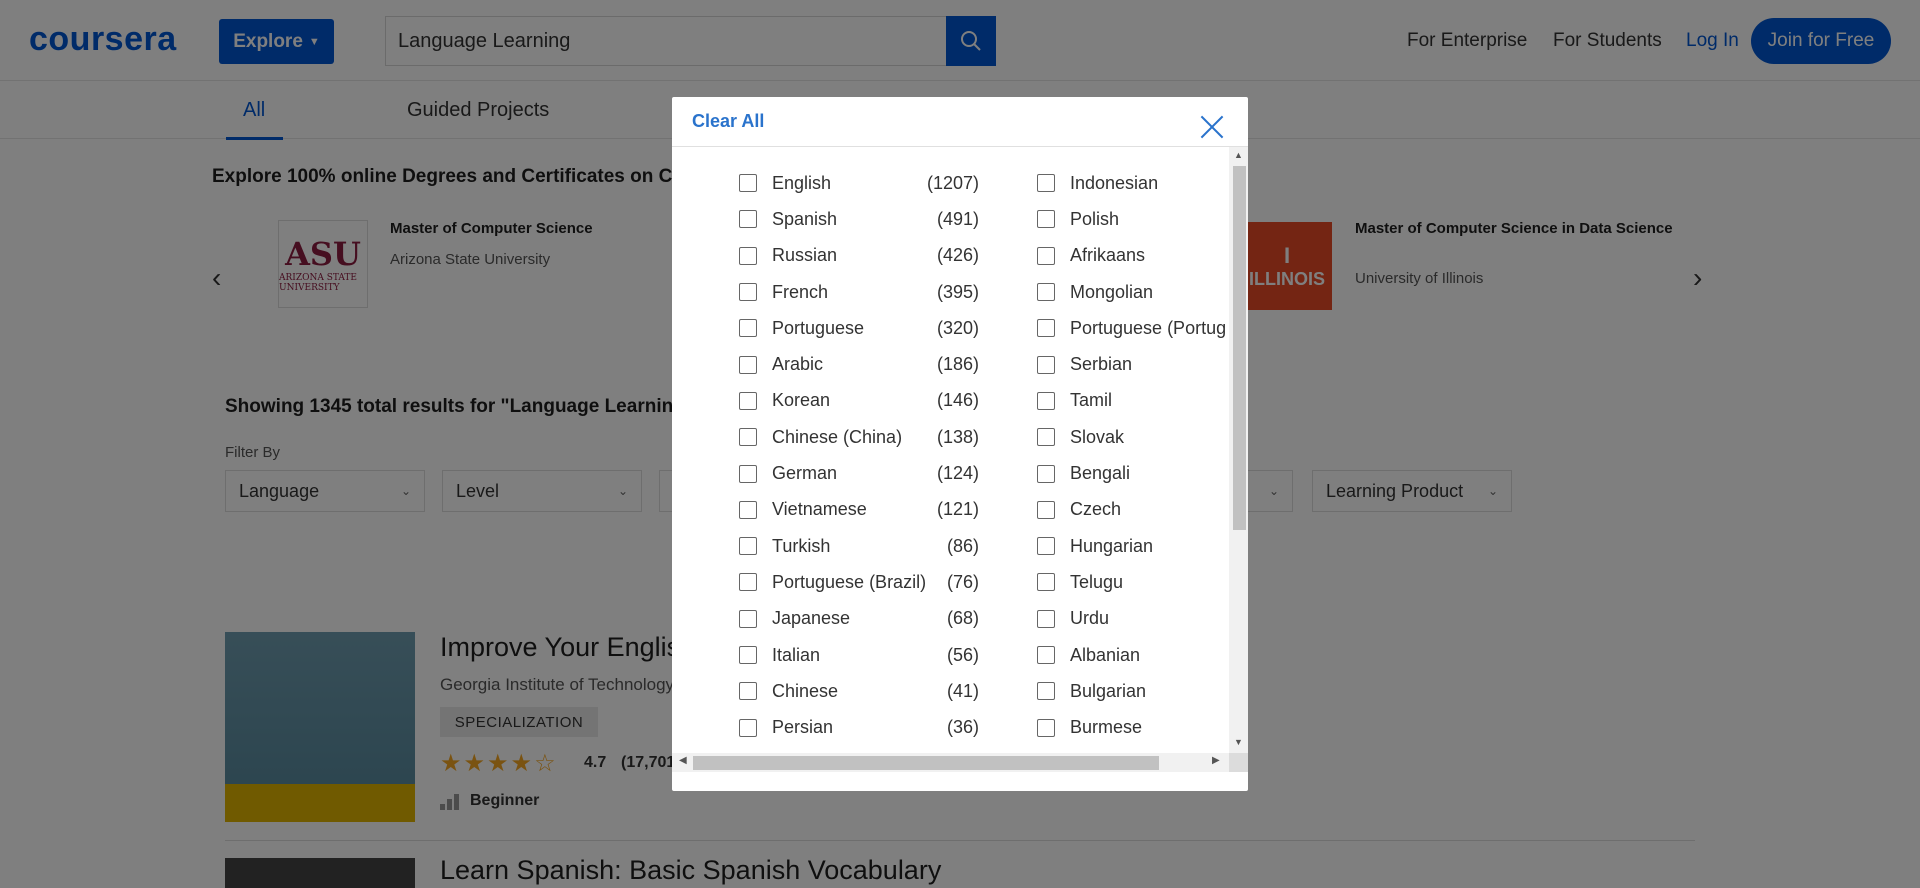  What do you see at coordinates (1133, 364) in the screenshot?
I see `language-option: Serbian` at bounding box center [1133, 364].